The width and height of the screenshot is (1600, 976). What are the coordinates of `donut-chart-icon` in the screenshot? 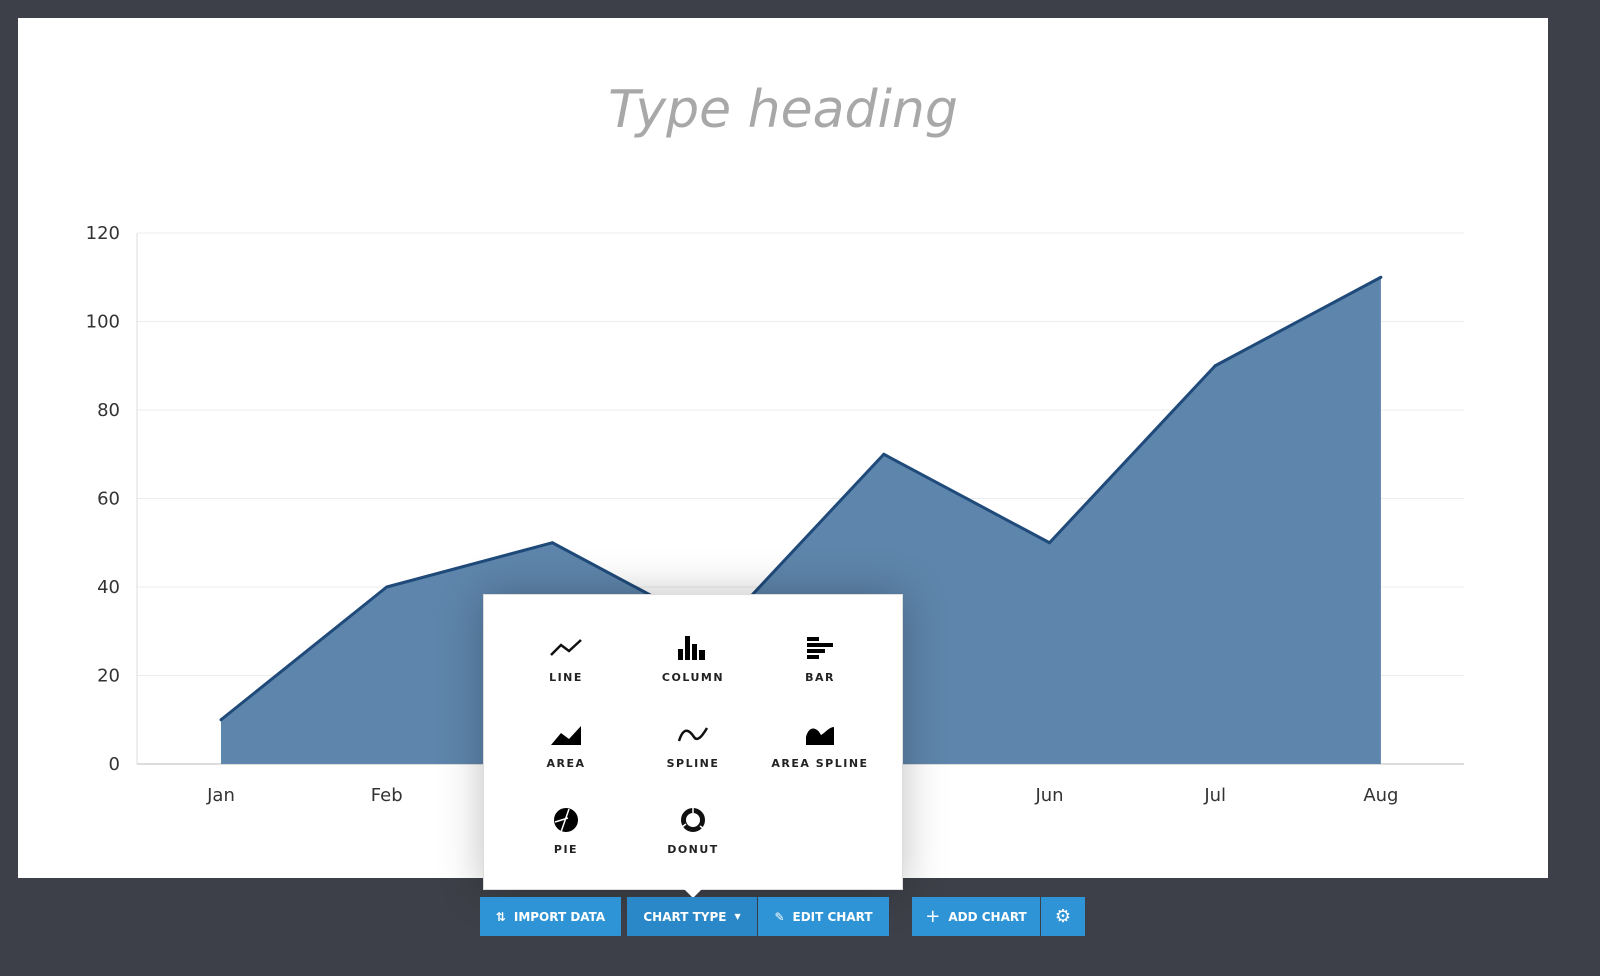 It's located at (693, 819).